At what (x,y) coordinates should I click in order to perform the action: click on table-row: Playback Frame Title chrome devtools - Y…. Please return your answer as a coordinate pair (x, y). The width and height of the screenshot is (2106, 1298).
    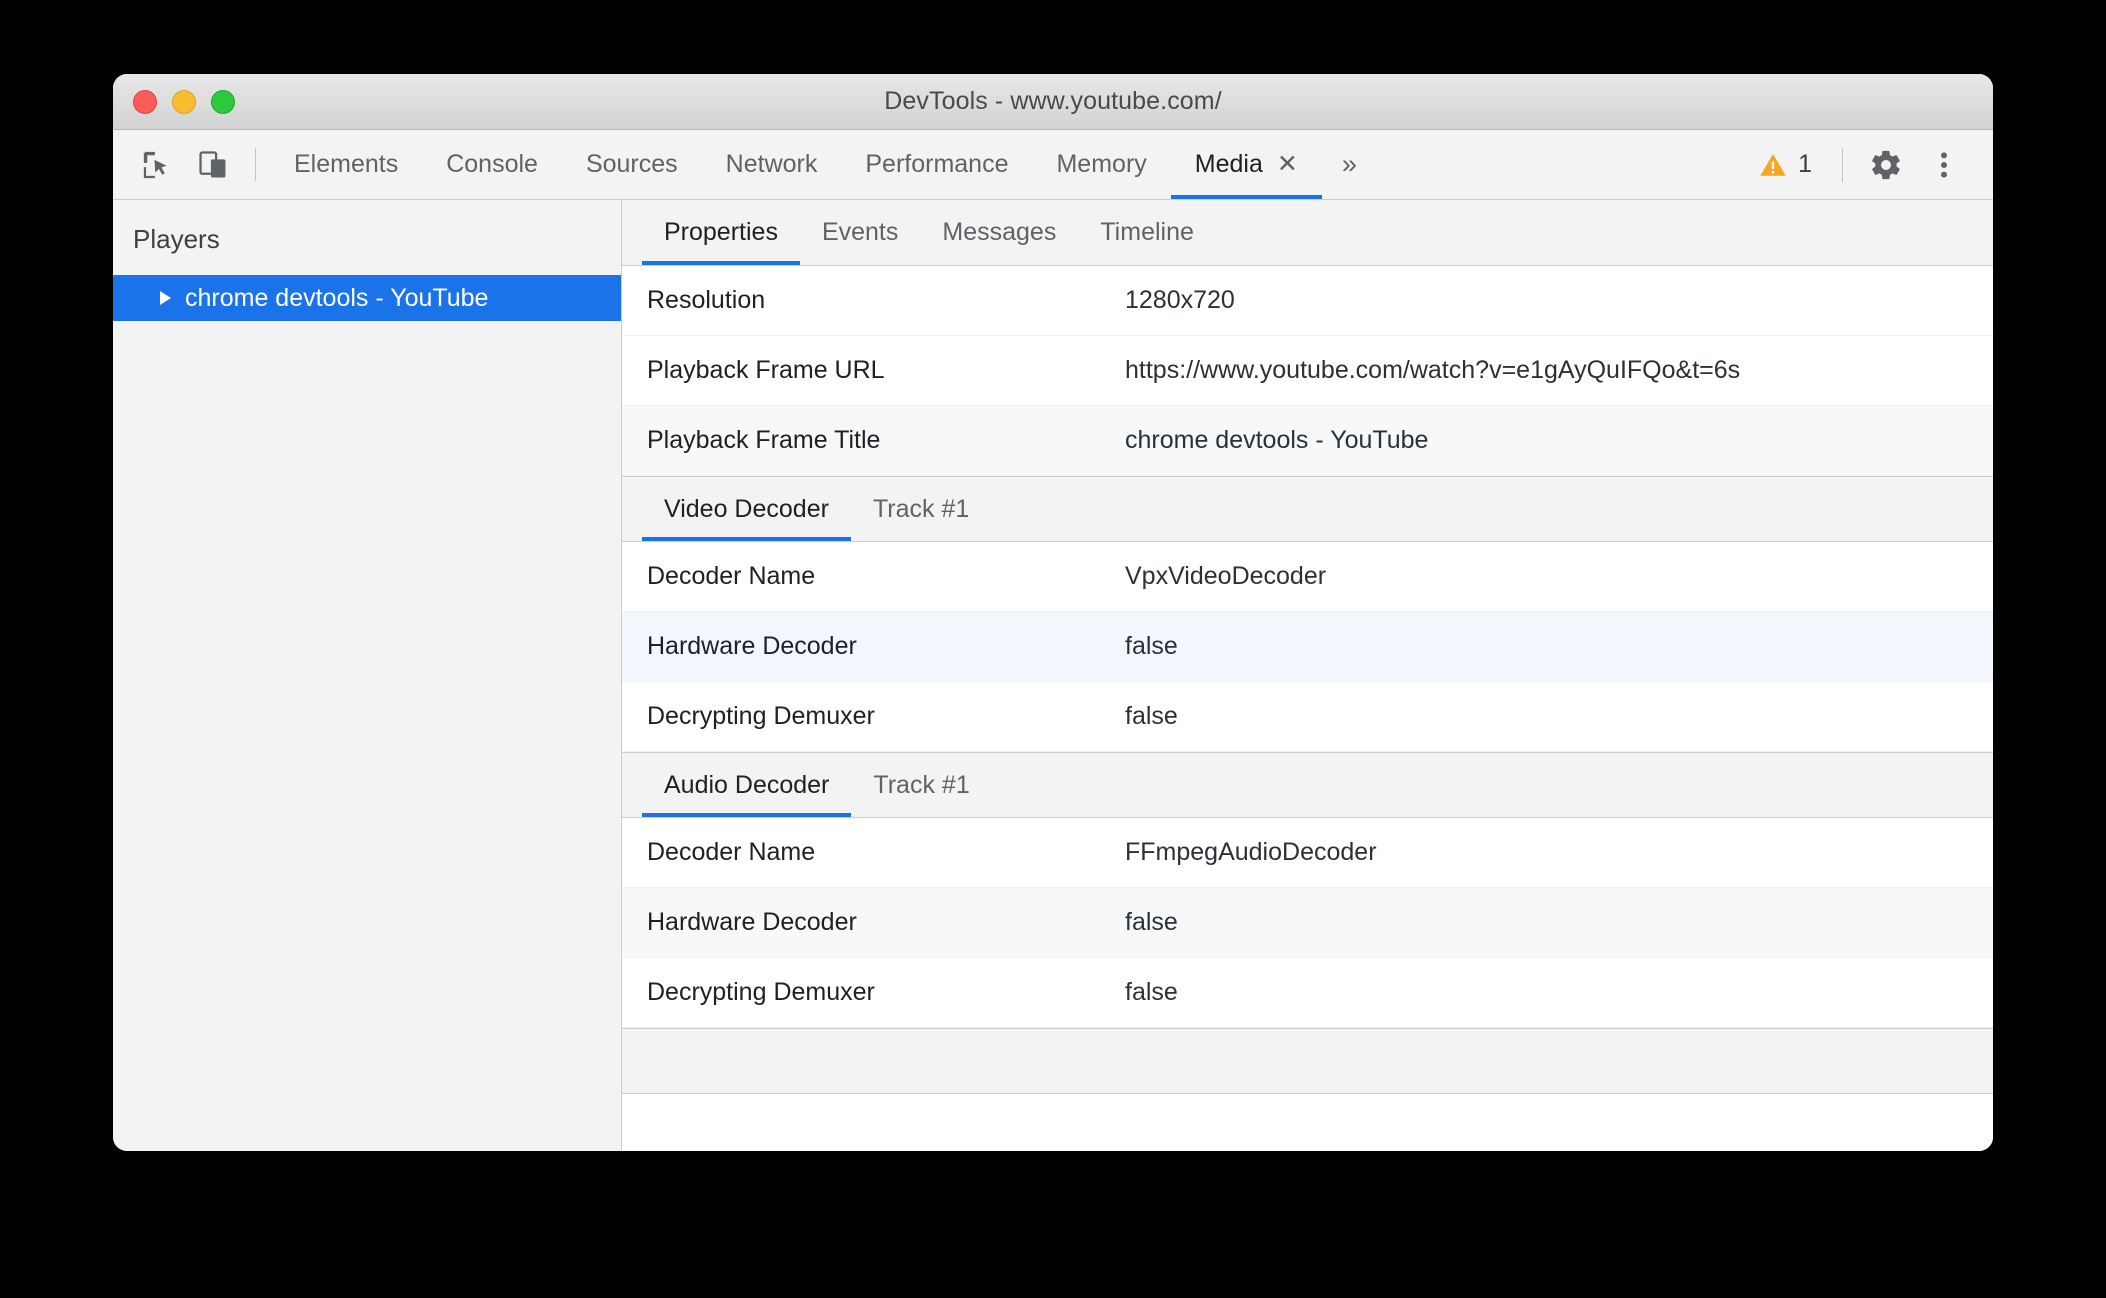
    Looking at the image, I should click on (1307, 441).